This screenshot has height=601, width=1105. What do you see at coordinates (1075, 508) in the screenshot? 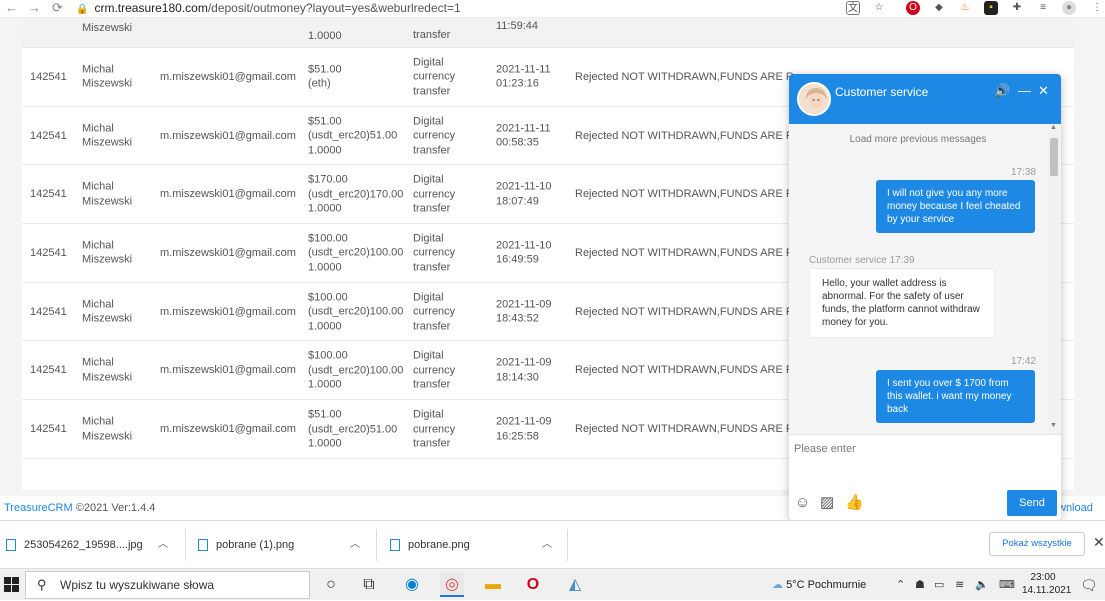
I see `download-link: wnload` at bounding box center [1075, 508].